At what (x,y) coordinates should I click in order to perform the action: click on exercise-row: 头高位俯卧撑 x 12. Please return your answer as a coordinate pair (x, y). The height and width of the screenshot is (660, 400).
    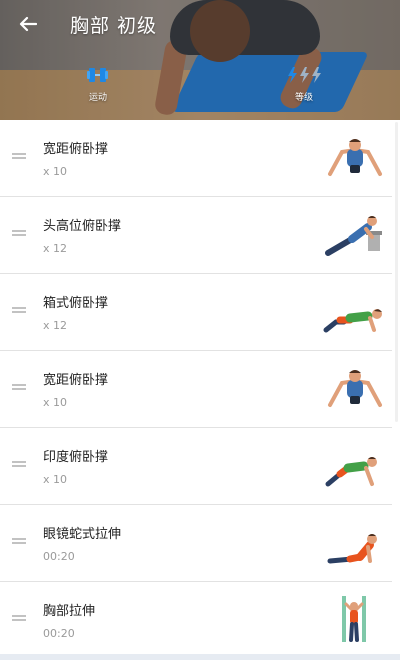
    Looking at the image, I should click on (200, 235).